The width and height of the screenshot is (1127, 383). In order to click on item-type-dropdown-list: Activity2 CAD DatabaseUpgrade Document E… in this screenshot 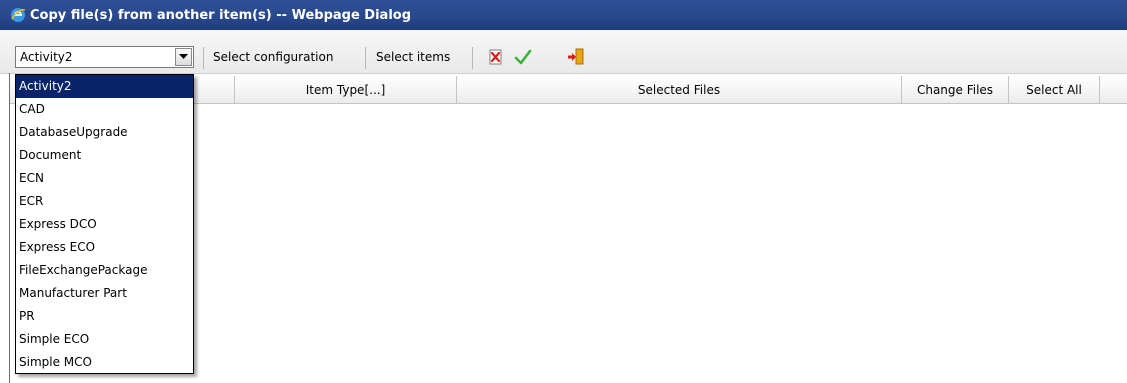, I will do `click(104, 224)`.